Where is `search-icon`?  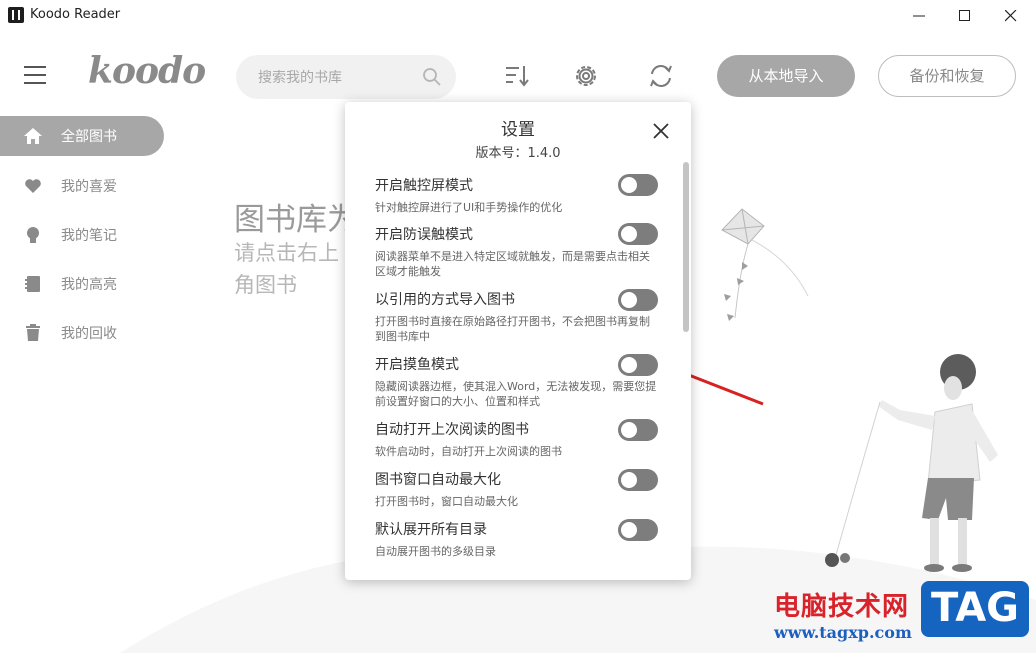 search-icon is located at coordinates (432, 77).